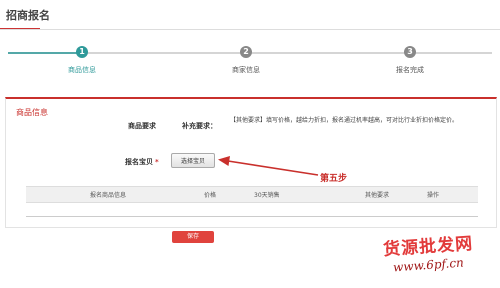  What do you see at coordinates (32, 112) in the screenshot?
I see `panel-title: 商品信息` at bounding box center [32, 112].